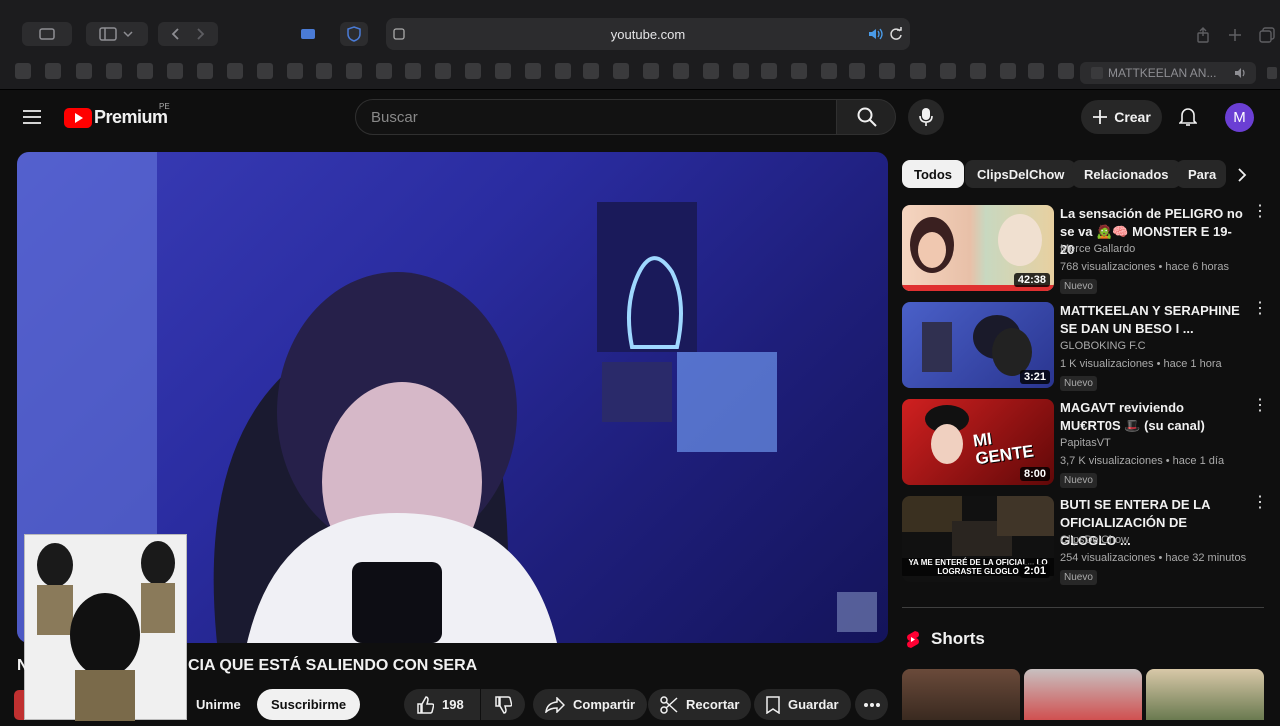  Describe the element at coordinates (78, 118) in the screenshot. I see `youtube-logo-icon` at that location.